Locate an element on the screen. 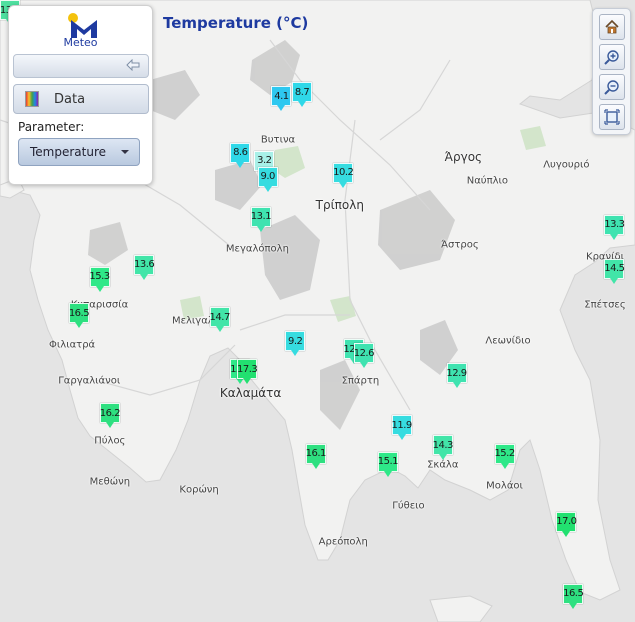  station-marker: 8.7 is located at coordinates (302, 95).